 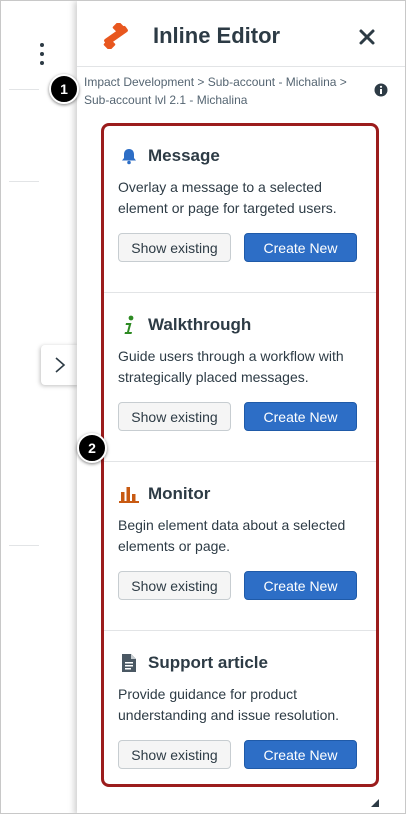 What do you see at coordinates (92, 448) in the screenshot?
I see `callout-marker-2: 2` at bounding box center [92, 448].